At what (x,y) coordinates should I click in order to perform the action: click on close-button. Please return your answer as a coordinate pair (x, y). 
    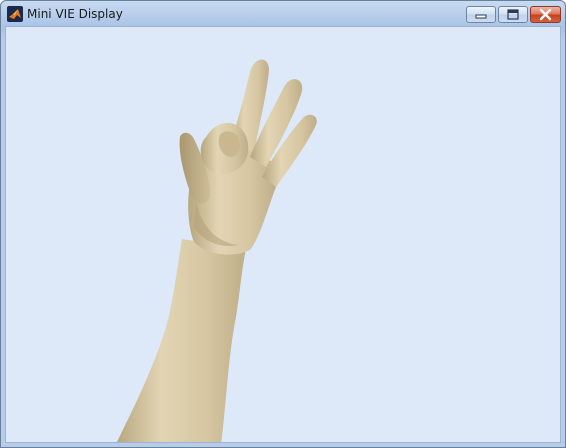
    Looking at the image, I should click on (545, 14).